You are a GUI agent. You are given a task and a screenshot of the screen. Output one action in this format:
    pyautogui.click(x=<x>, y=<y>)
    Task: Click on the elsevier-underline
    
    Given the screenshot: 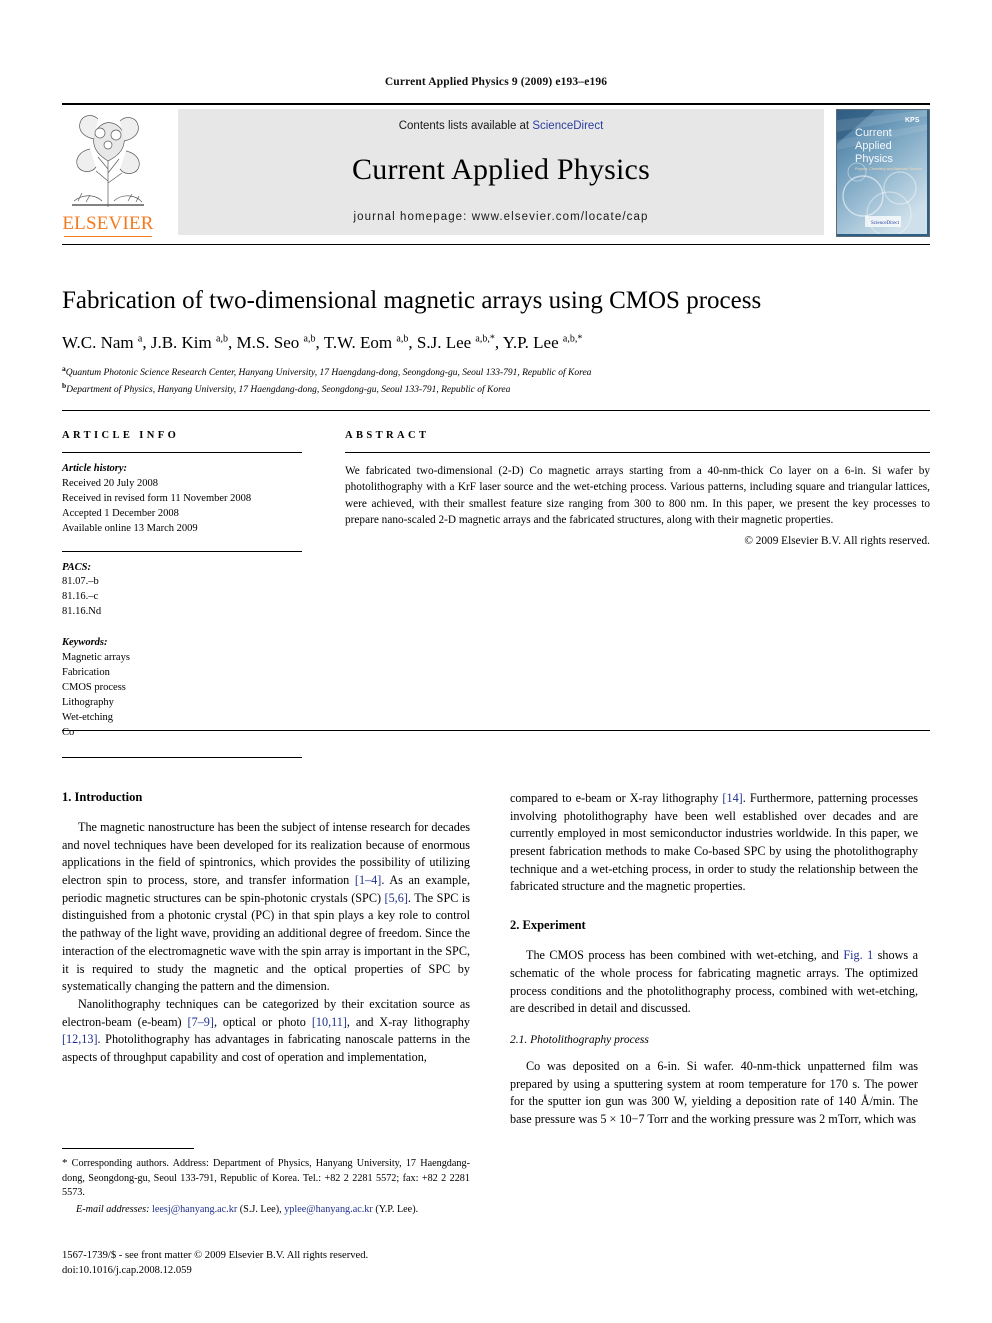 What is the action you would take?
    pyautogui.click(x=108, y=236)
    